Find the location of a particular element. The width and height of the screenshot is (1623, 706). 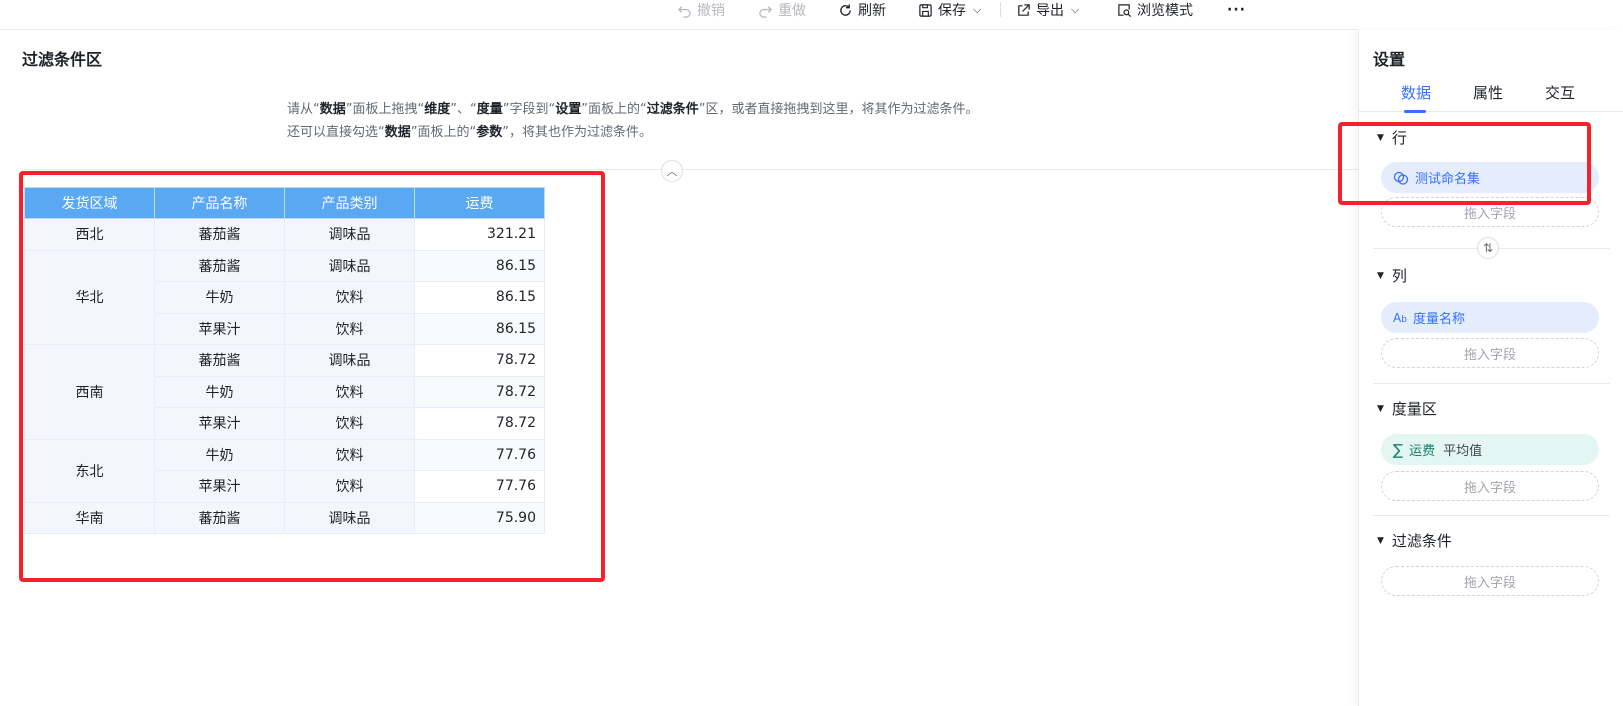

table-row: 西南 蕃茄酱 调味品 78.72 is located at coordinates (284, 392).